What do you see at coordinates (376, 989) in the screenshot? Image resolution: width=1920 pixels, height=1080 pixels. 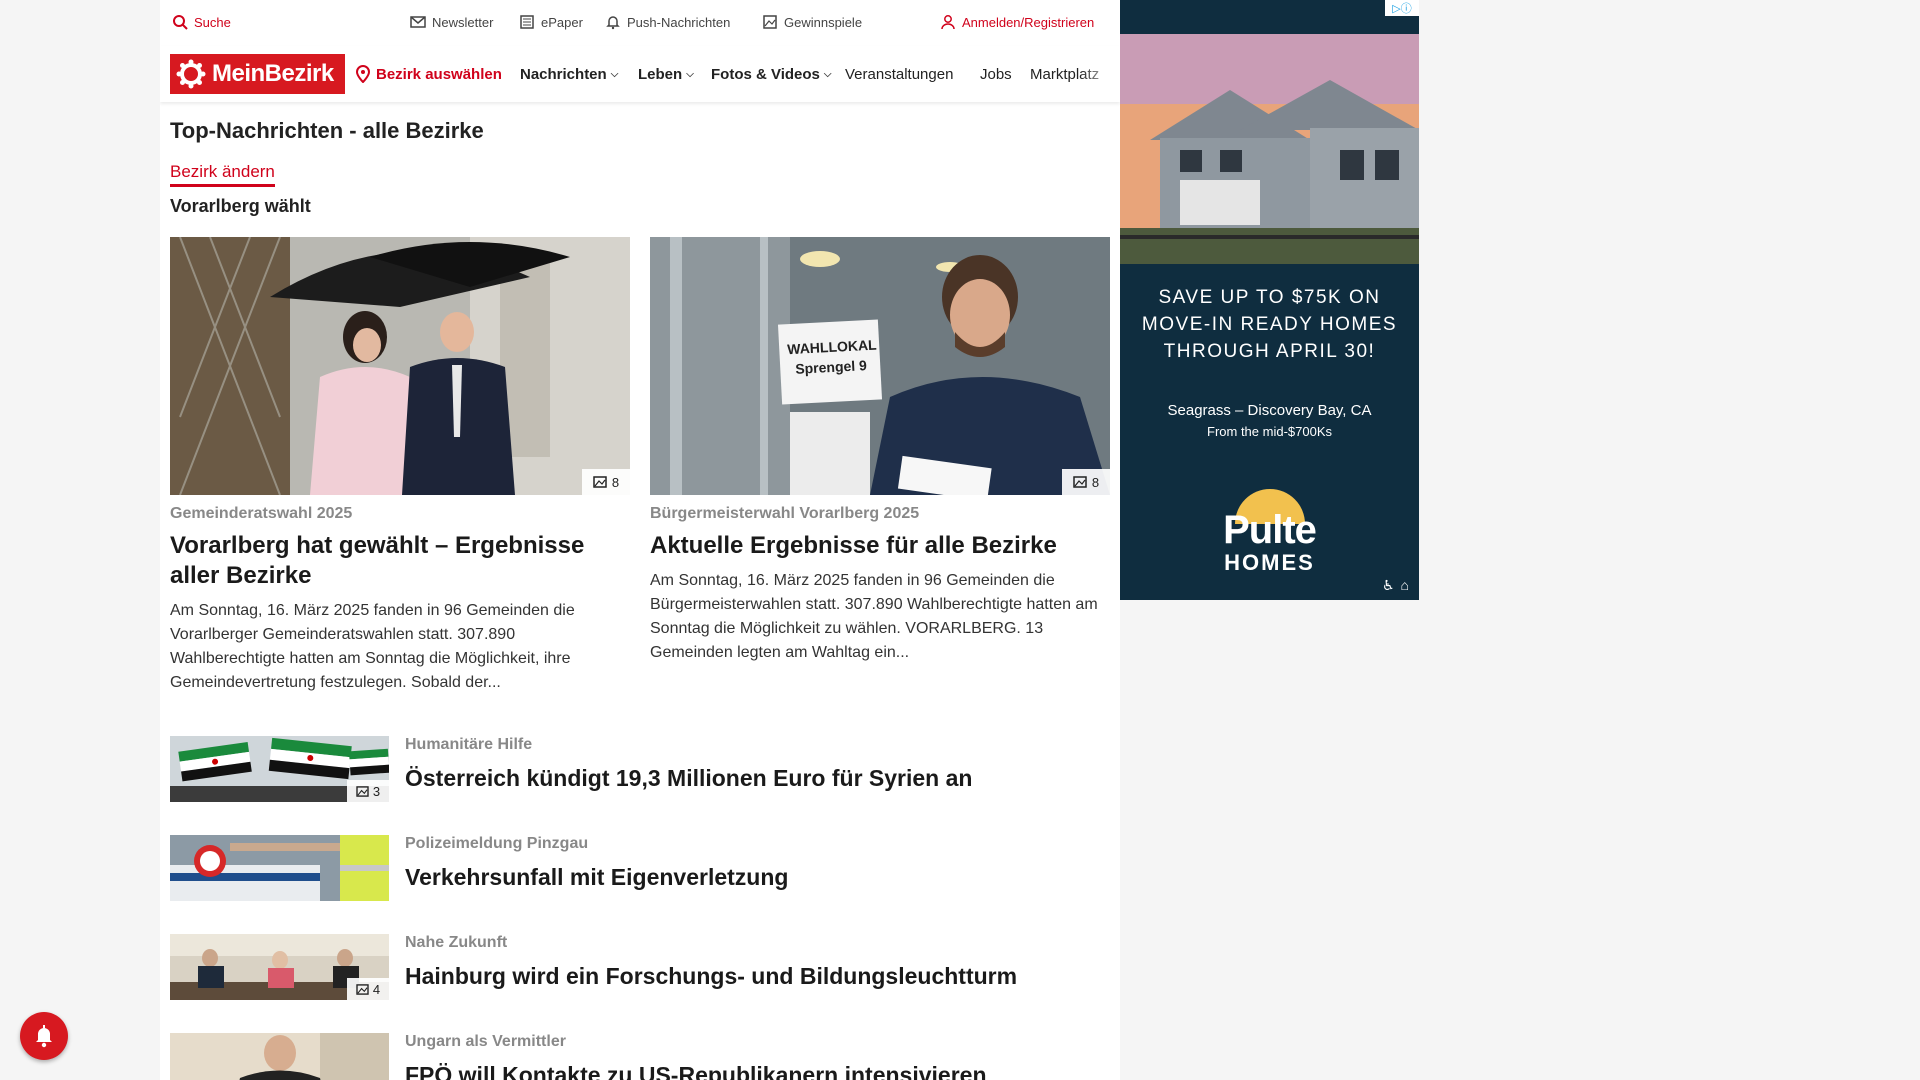 I see `photo-count: 4` at bounding box center [376, 989].